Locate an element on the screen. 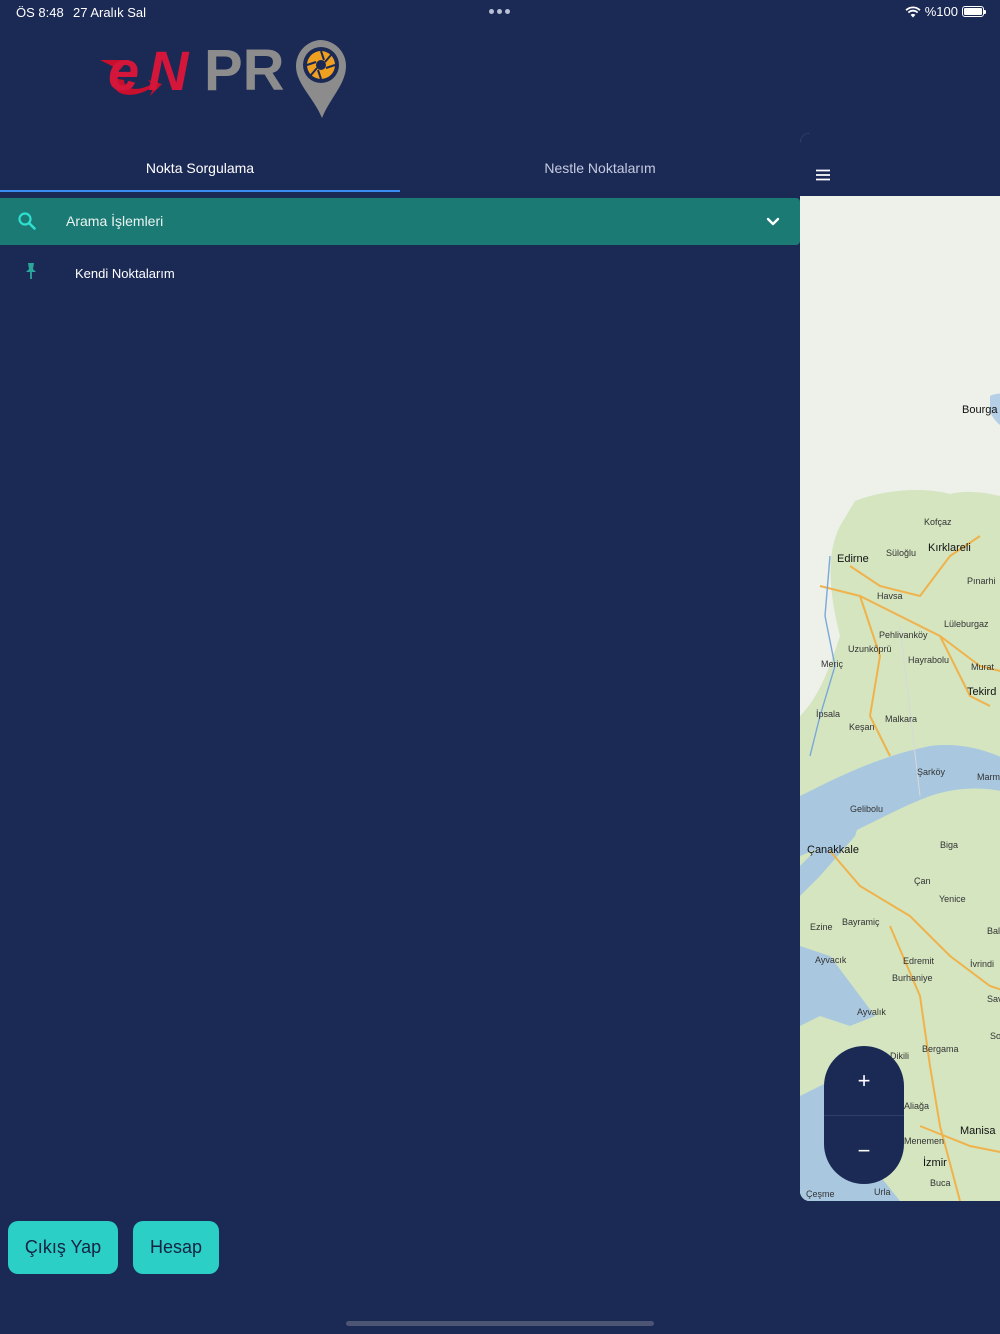  logo-letter-e: e is located at coordinates (123, 70).